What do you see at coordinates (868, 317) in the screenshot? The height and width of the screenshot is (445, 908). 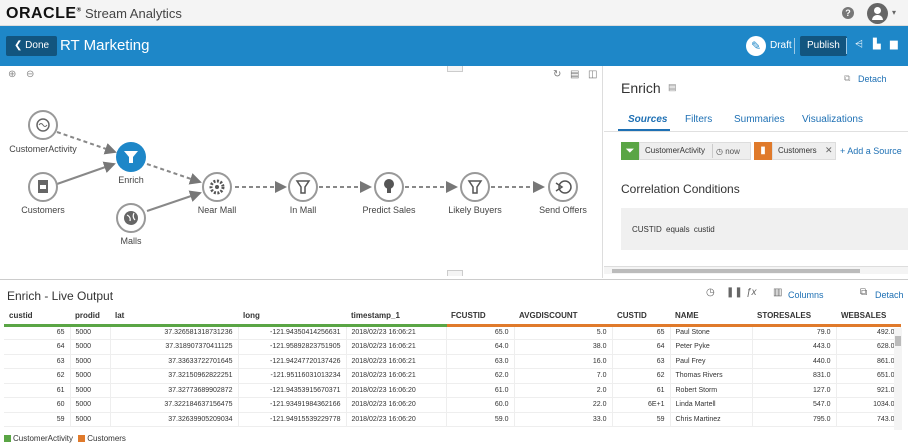 I see `column-header: WEBSALES` at bounding box center [868, 317].